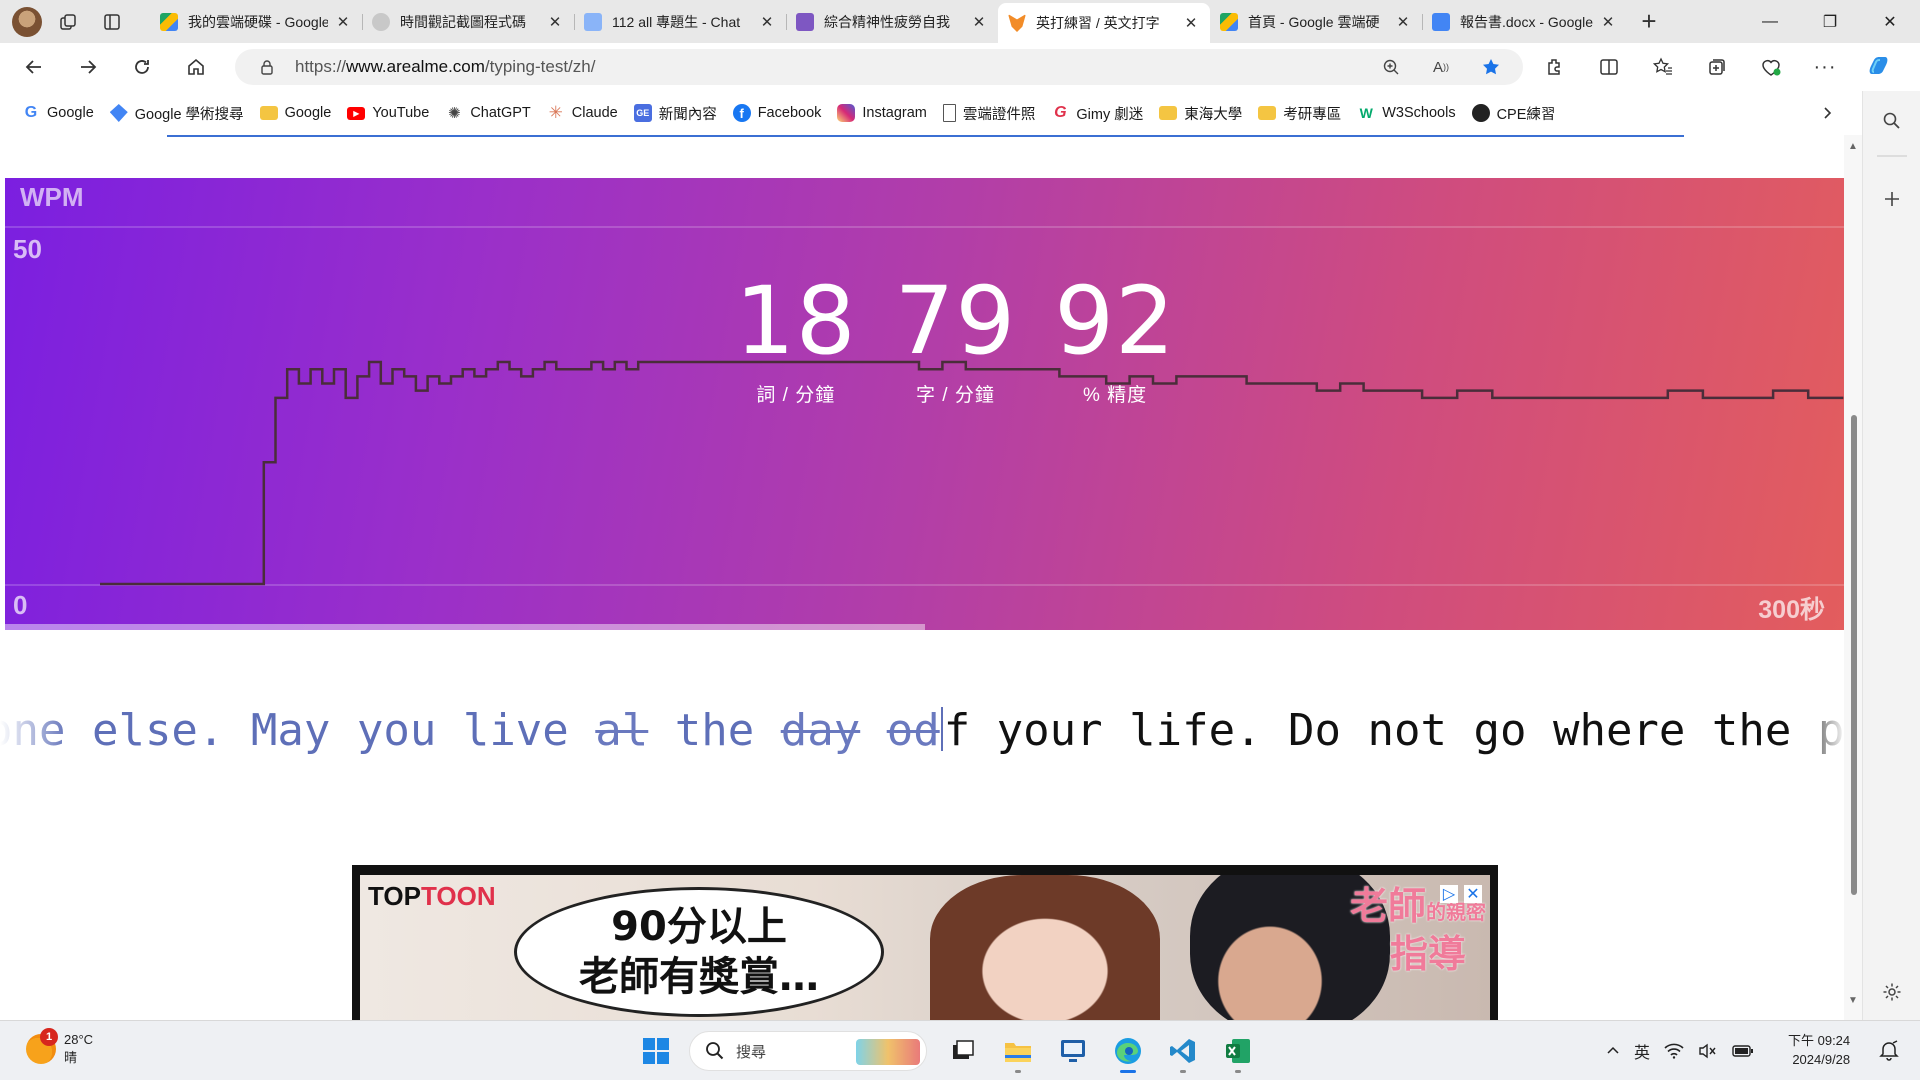  I want to click on gimy-icon: G, so click(1060, 112).